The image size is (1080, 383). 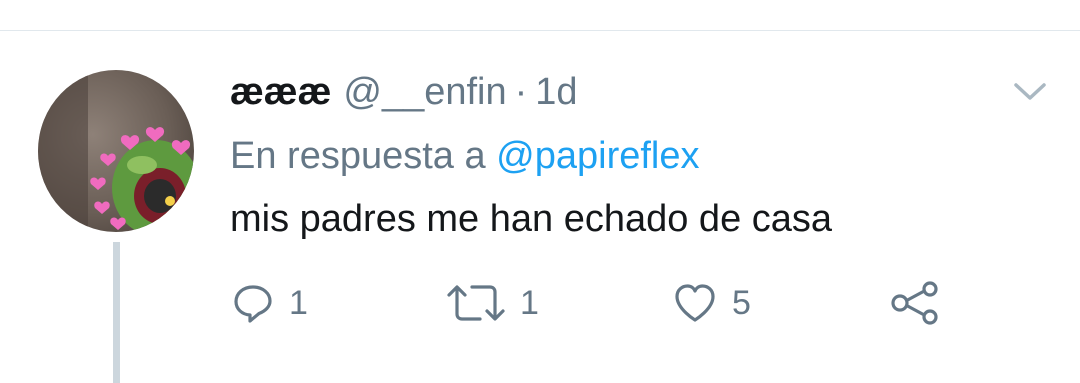 What do you see at coordinates (597, 156) in the screenshot?
I see `reply-target-link: @papireflex` at bounding box center [597, 156].